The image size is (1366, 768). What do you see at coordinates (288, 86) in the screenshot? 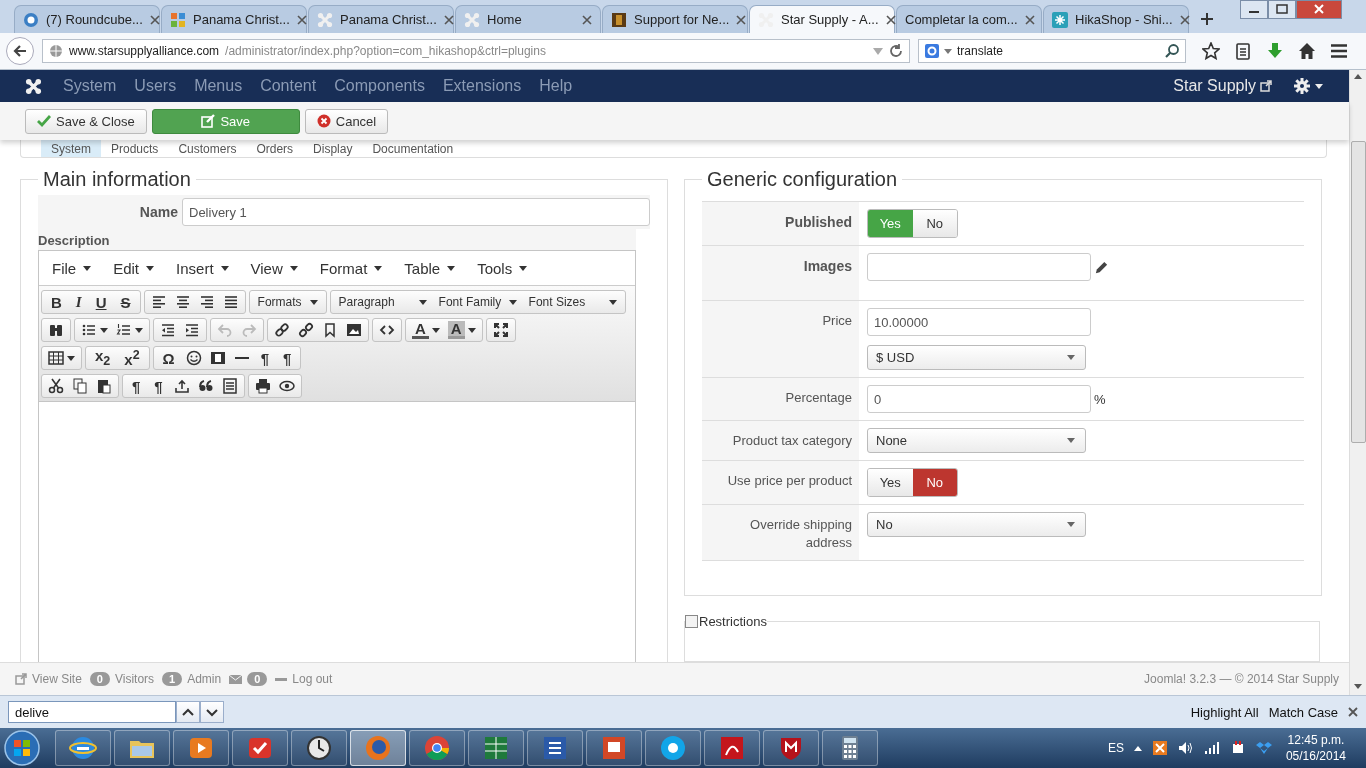
I see `menu-item: Content` at bounding box center [288, 86].